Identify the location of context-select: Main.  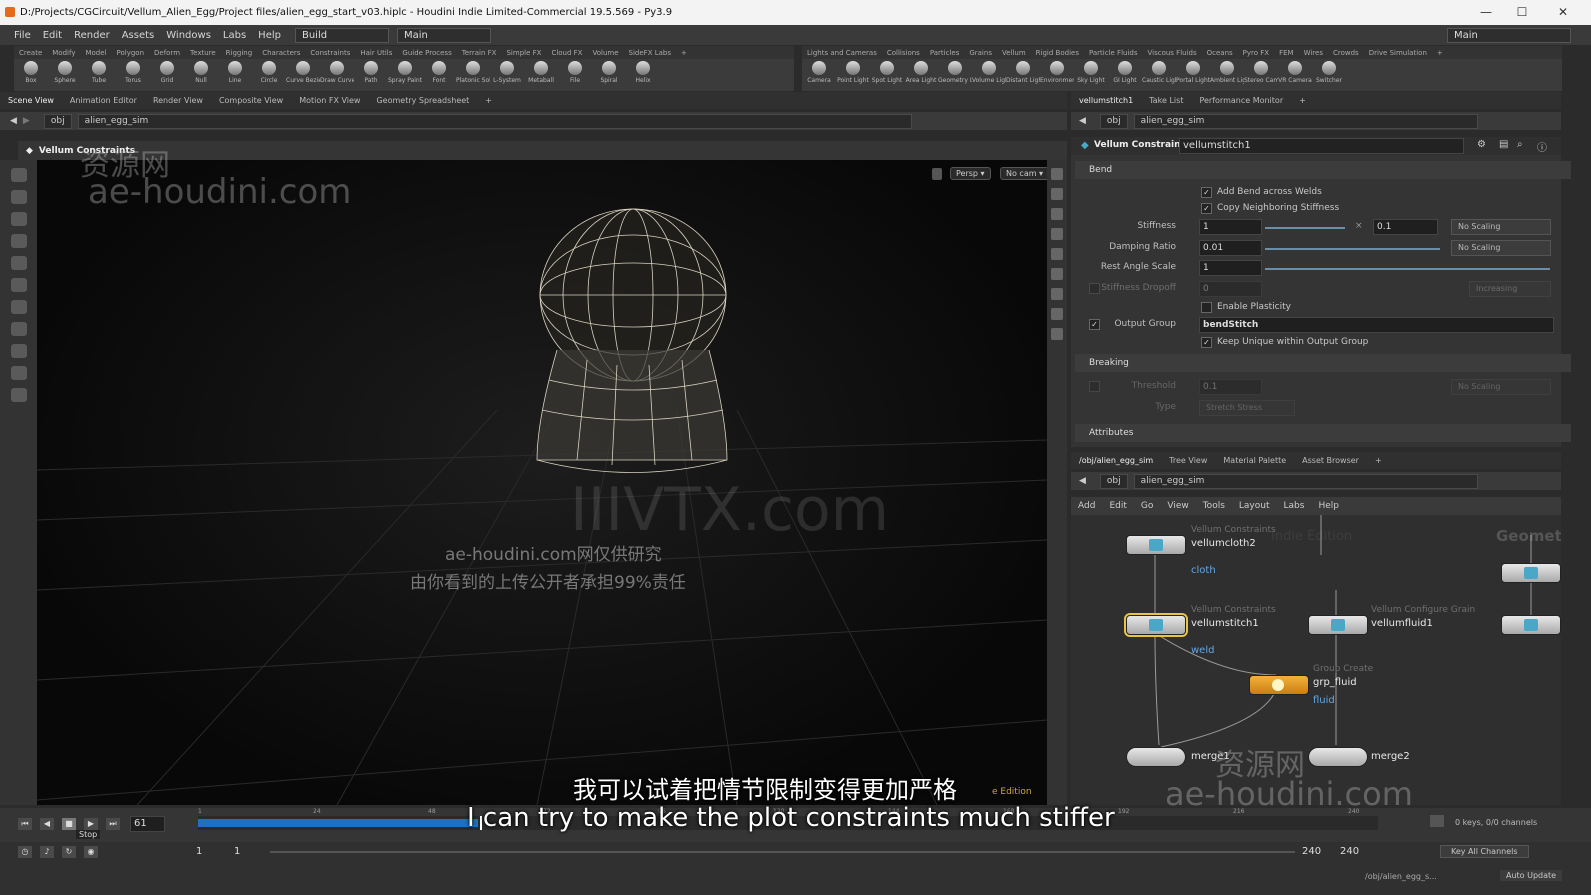
(443, 35).